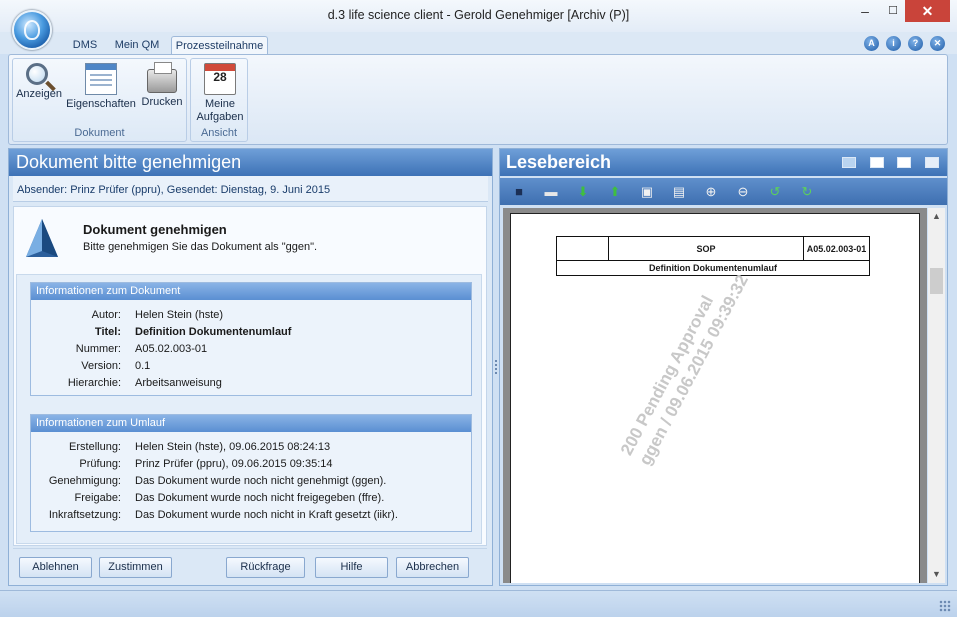  Describe the element at coordinates (155, 229) in the screenshot. I see `task-title: Dokument genehmigen` at that location.